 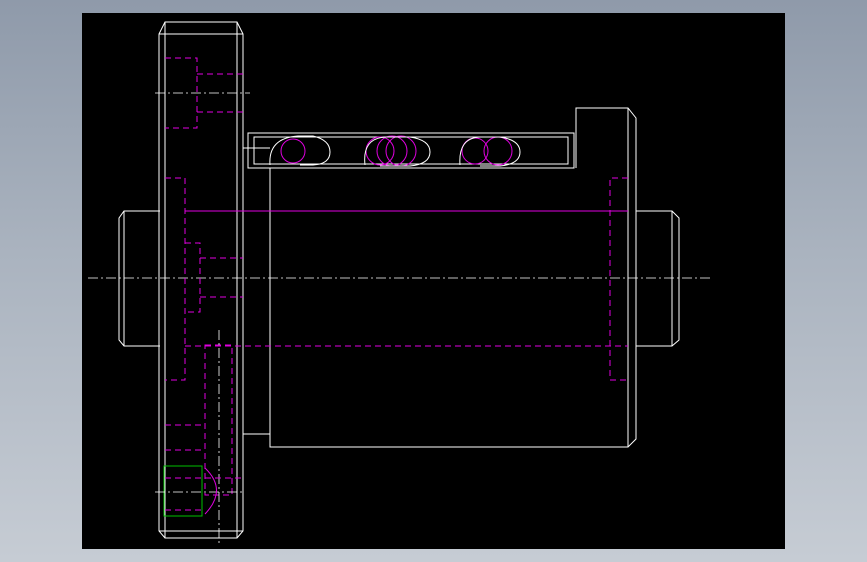 What do you see at coordinates (202, 93) in the screenshot?
I see `flange-upper-hidden-holes` at bounding box center [202, 93].